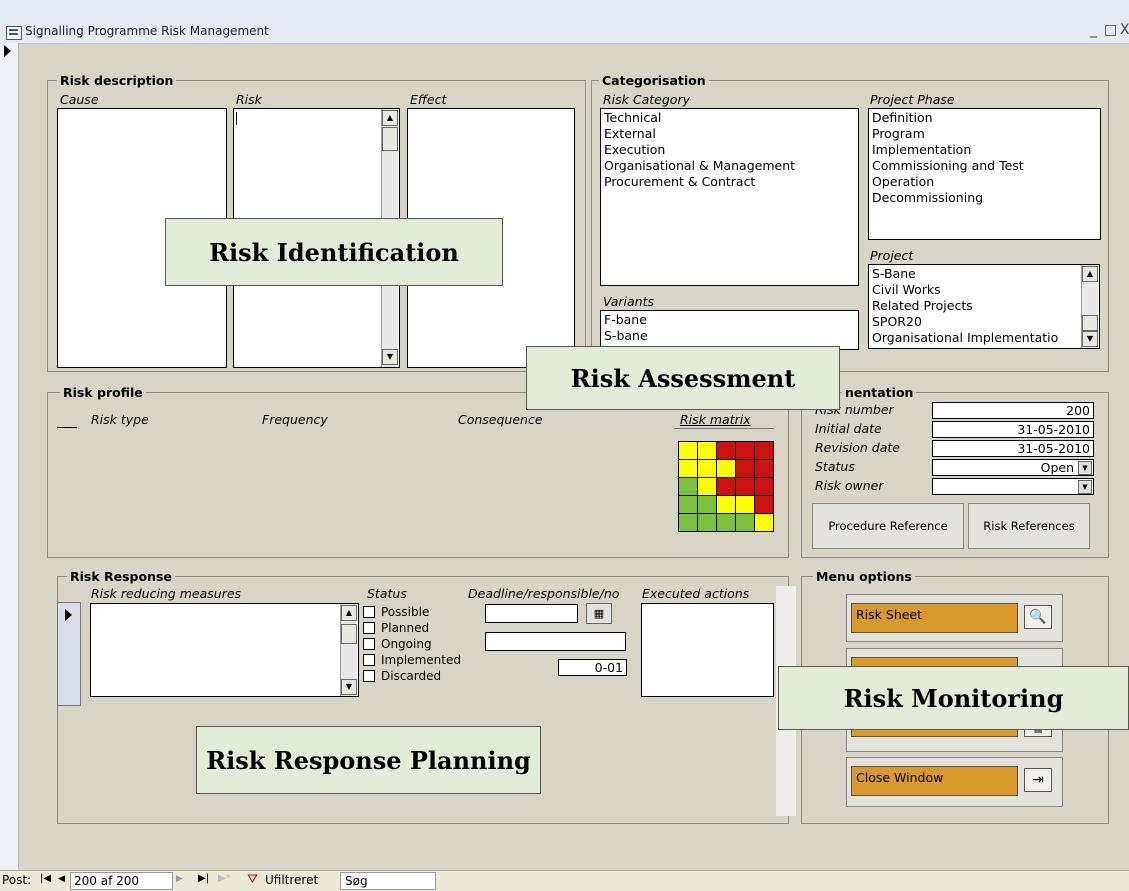 This screenshot has width=1129, height=891. Describe the element at coordinates (934, 781) in the screenshot. I see `close-window-button: Close Window` at that location.